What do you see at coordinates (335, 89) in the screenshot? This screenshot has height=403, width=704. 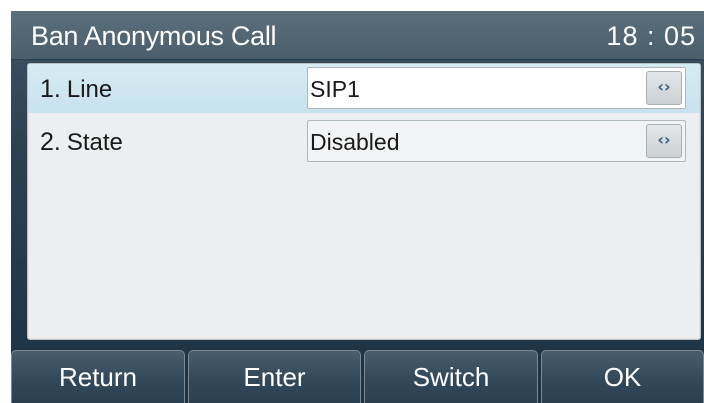 I see `line-select-value: SIP1` at bounding box center [335, 89].